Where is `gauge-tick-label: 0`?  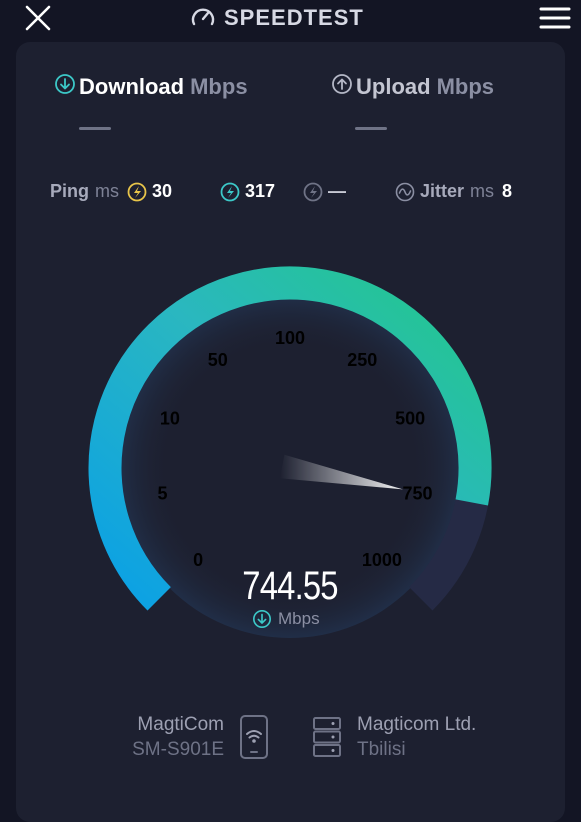
gauge-tick-label: 0 is located at coordinates (198, 560).